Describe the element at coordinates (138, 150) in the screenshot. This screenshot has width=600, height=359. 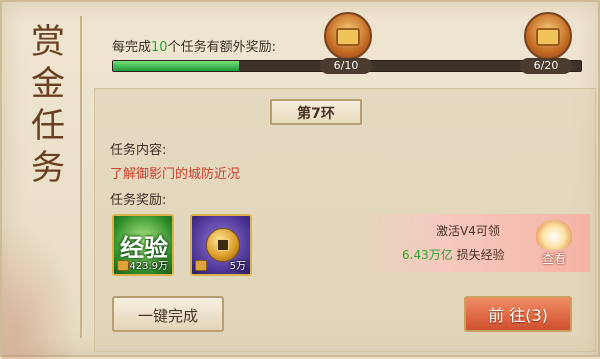
I see `task-content-label: 任务内容:` at that location.